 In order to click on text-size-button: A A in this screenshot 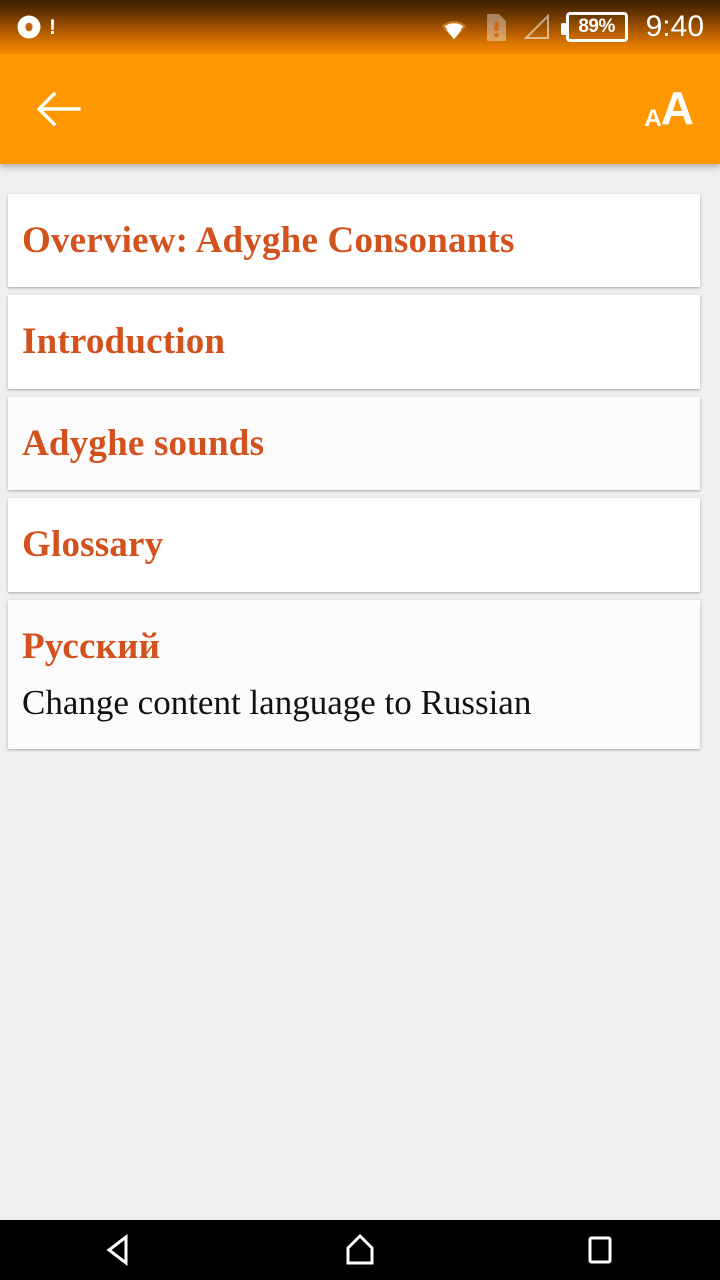, I will do `click(669, 108)`.